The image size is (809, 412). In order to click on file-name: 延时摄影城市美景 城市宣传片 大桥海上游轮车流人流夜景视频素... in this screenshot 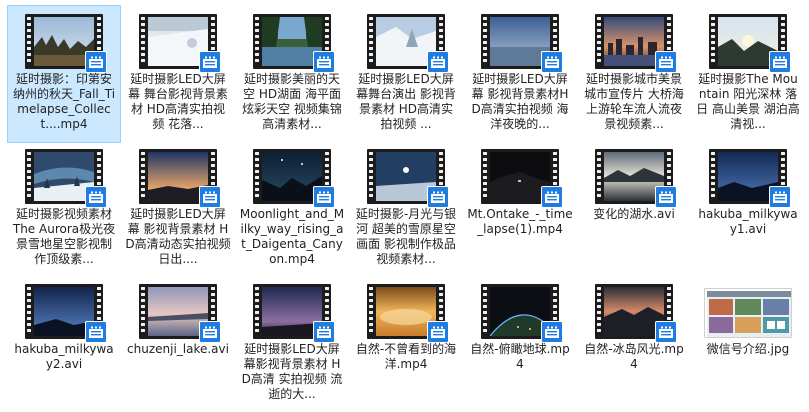, I will do `click(634, 101)`.